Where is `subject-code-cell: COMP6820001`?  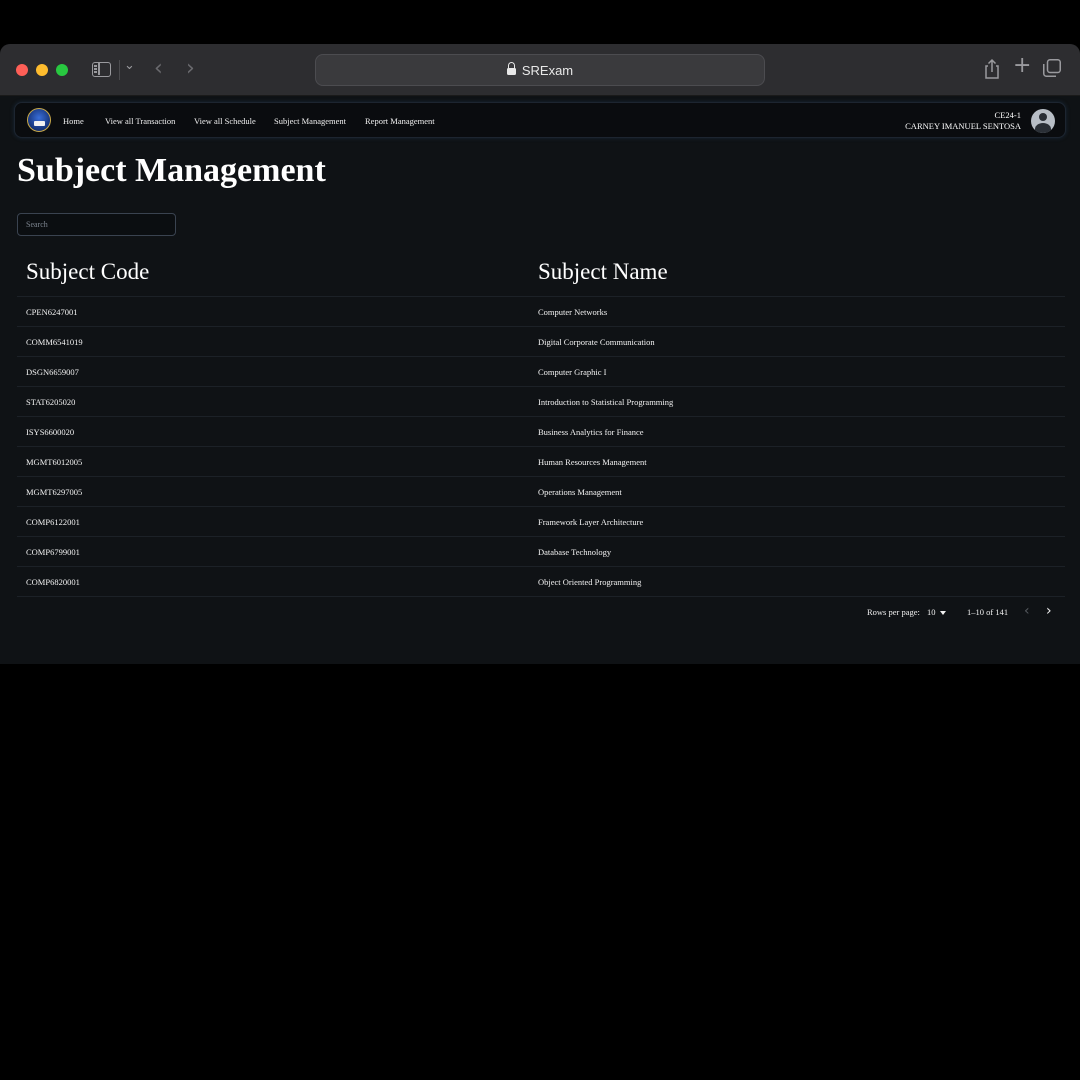
subject-code-cell: COMP6820001 is located at coordinates (53, 582).